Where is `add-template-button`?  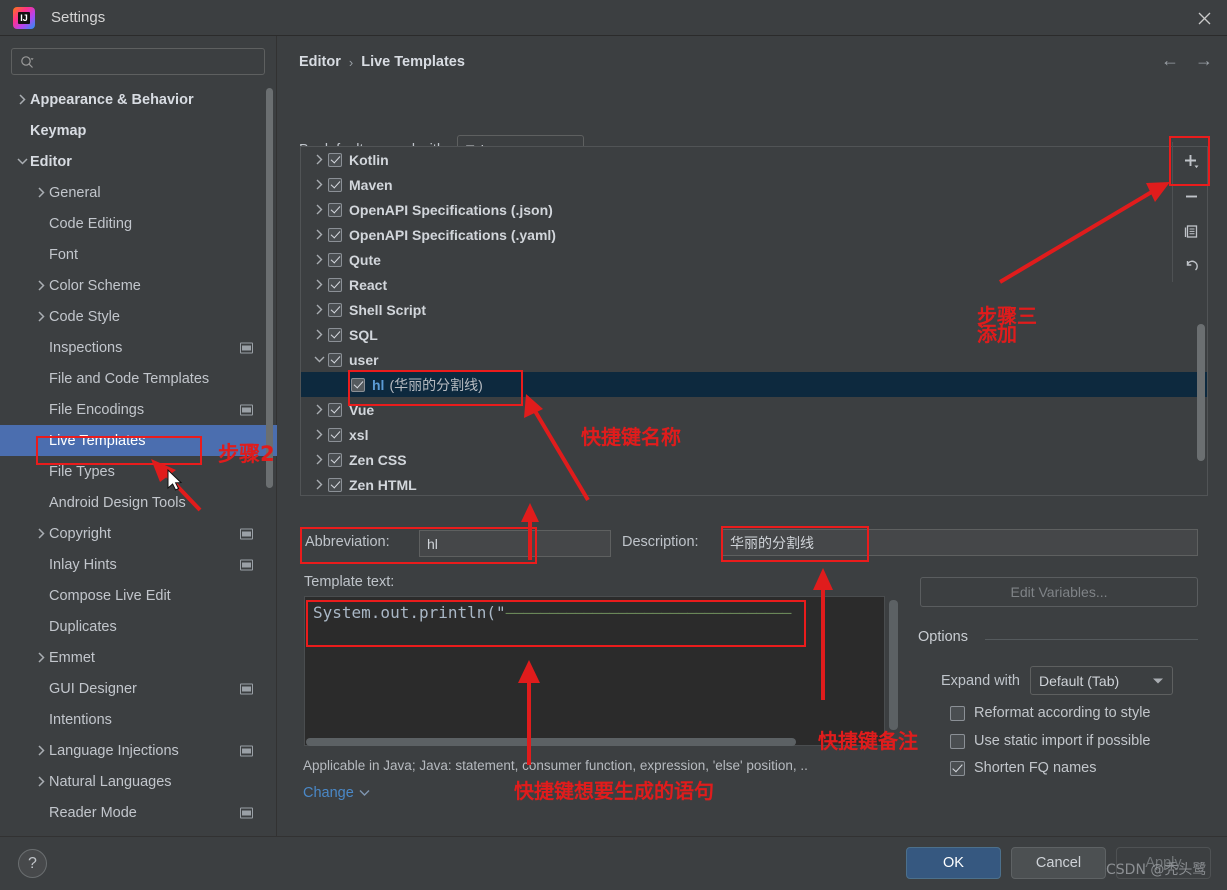 add-template-button is located at coordinates (1192, 161).